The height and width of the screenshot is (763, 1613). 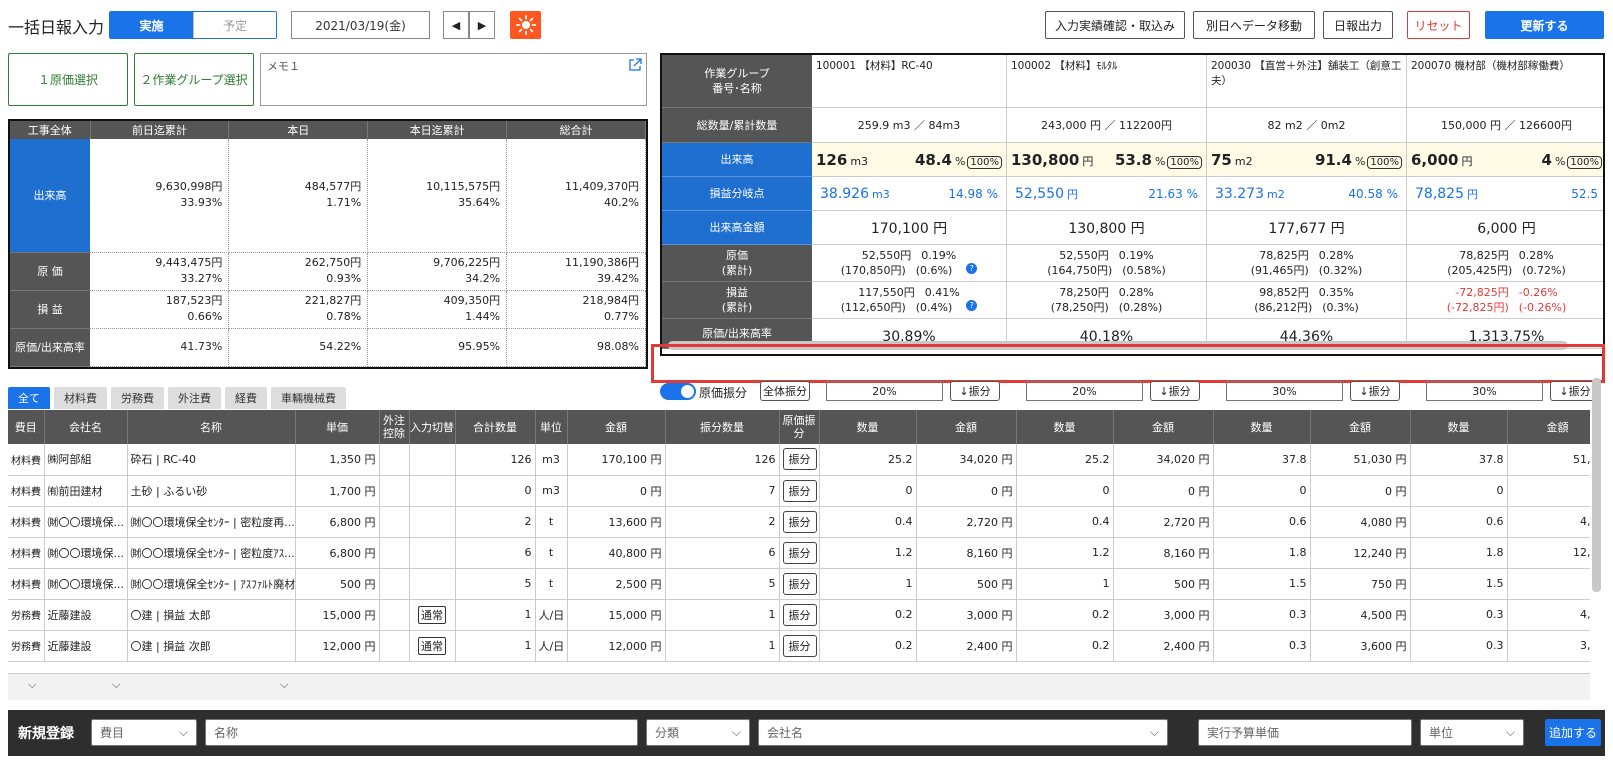 I want to click on report-output-button: 日報出力, so click(x=1358, y=25).